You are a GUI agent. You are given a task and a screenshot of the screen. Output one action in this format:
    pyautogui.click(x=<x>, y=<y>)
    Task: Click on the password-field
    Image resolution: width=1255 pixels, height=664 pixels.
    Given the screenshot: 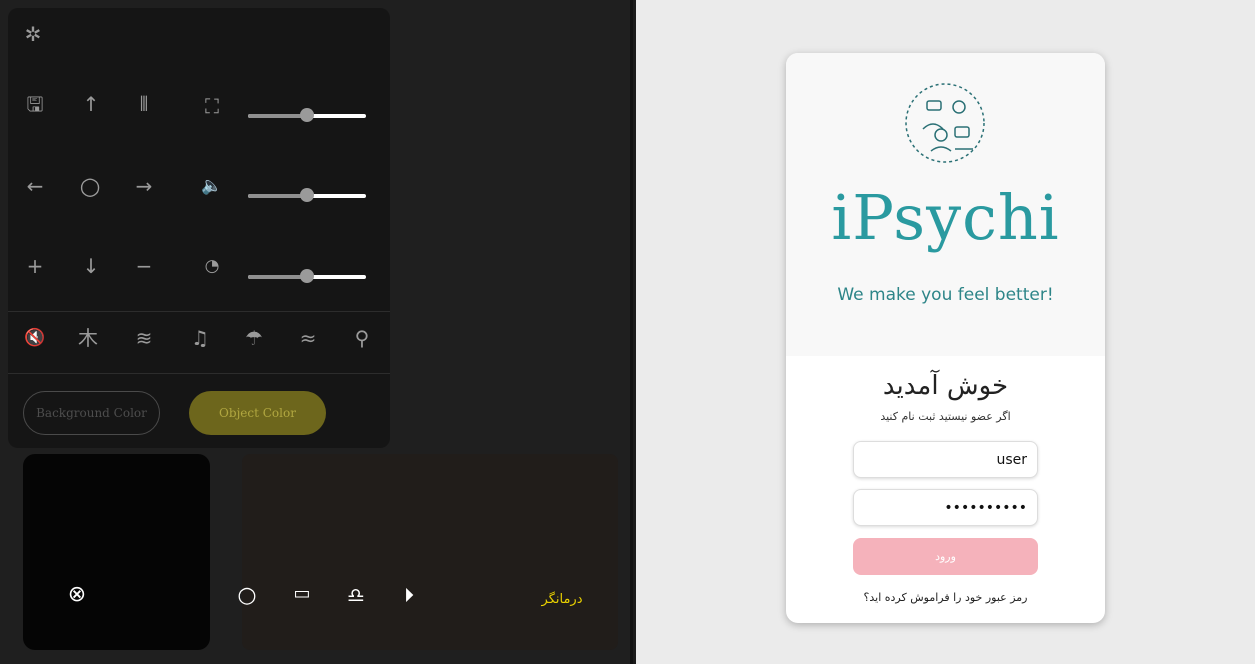 What is the action you would take?
    pyautogui.click(x=945, y=507)
    